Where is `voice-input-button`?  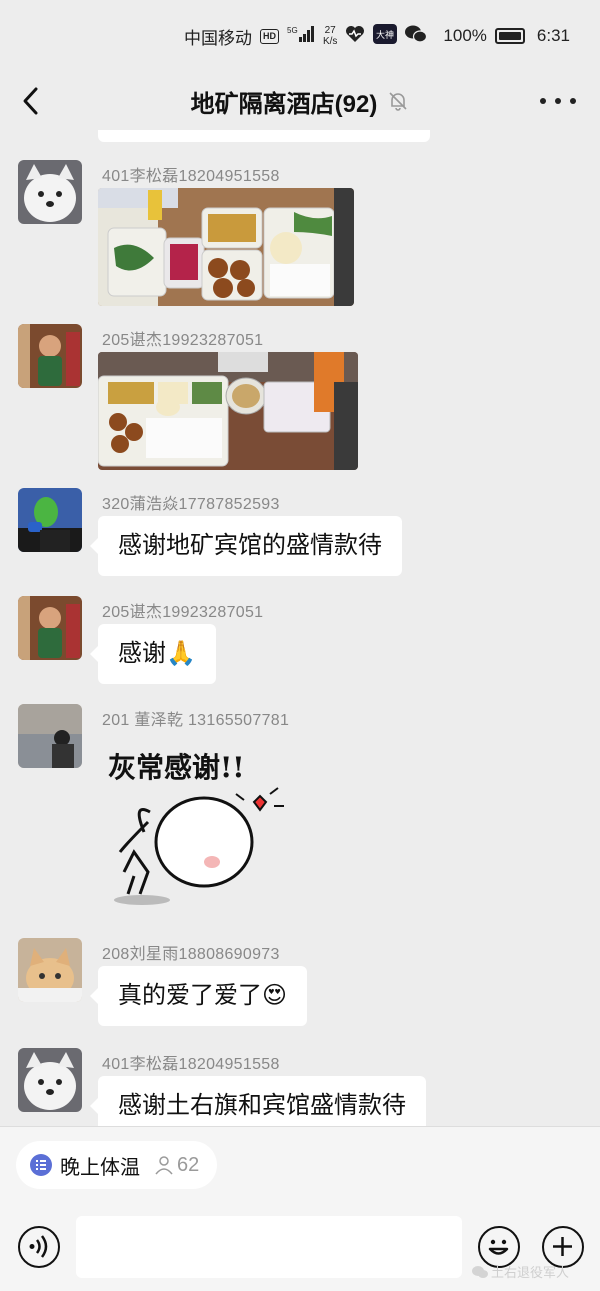
voice-input-button is located at coordinates (39, 1247).